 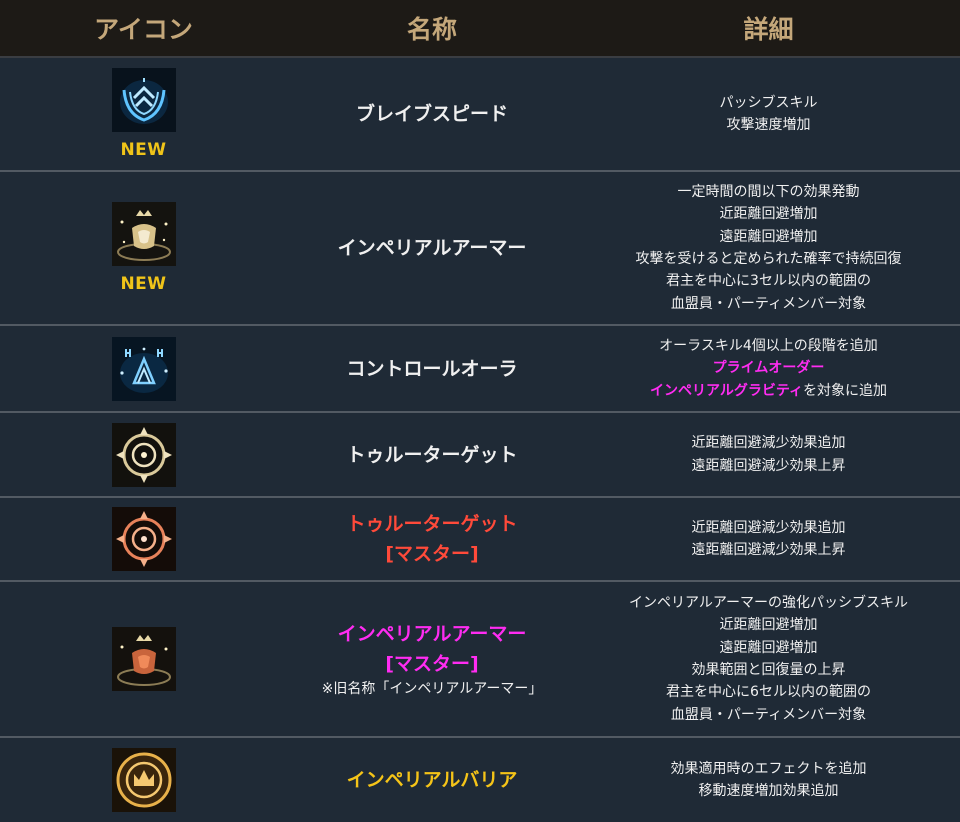 I want to click on skill-name: ブレイブスピード, so click(x=431, y=114).